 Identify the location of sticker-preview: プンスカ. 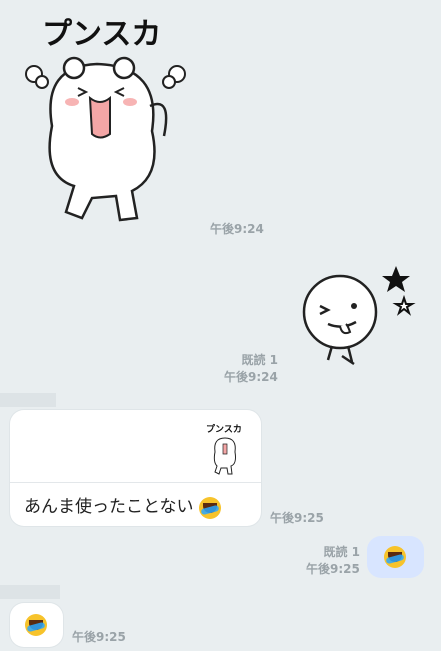
(135, 446).